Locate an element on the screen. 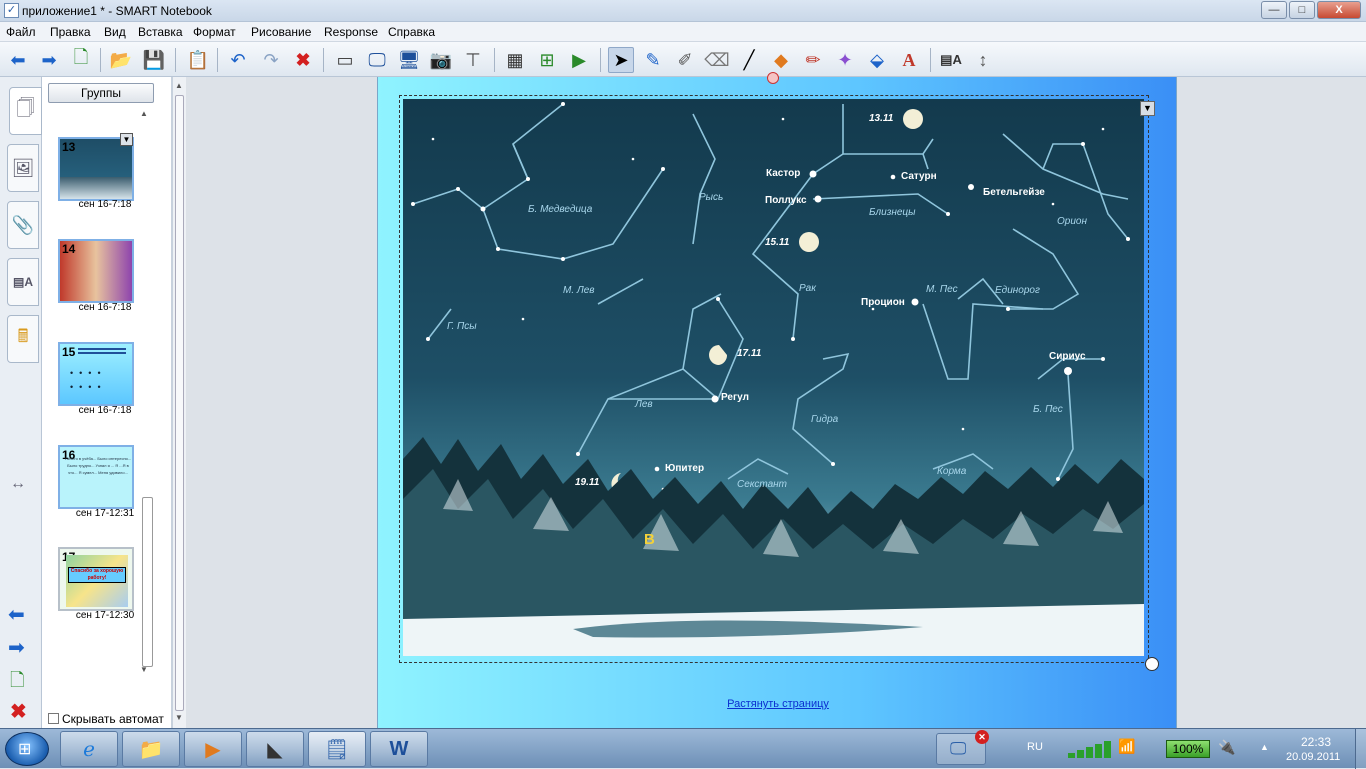 This screenshot has width=1366, height=769. select-pointer-icon: ➤ is located at coordinates (621, 60).